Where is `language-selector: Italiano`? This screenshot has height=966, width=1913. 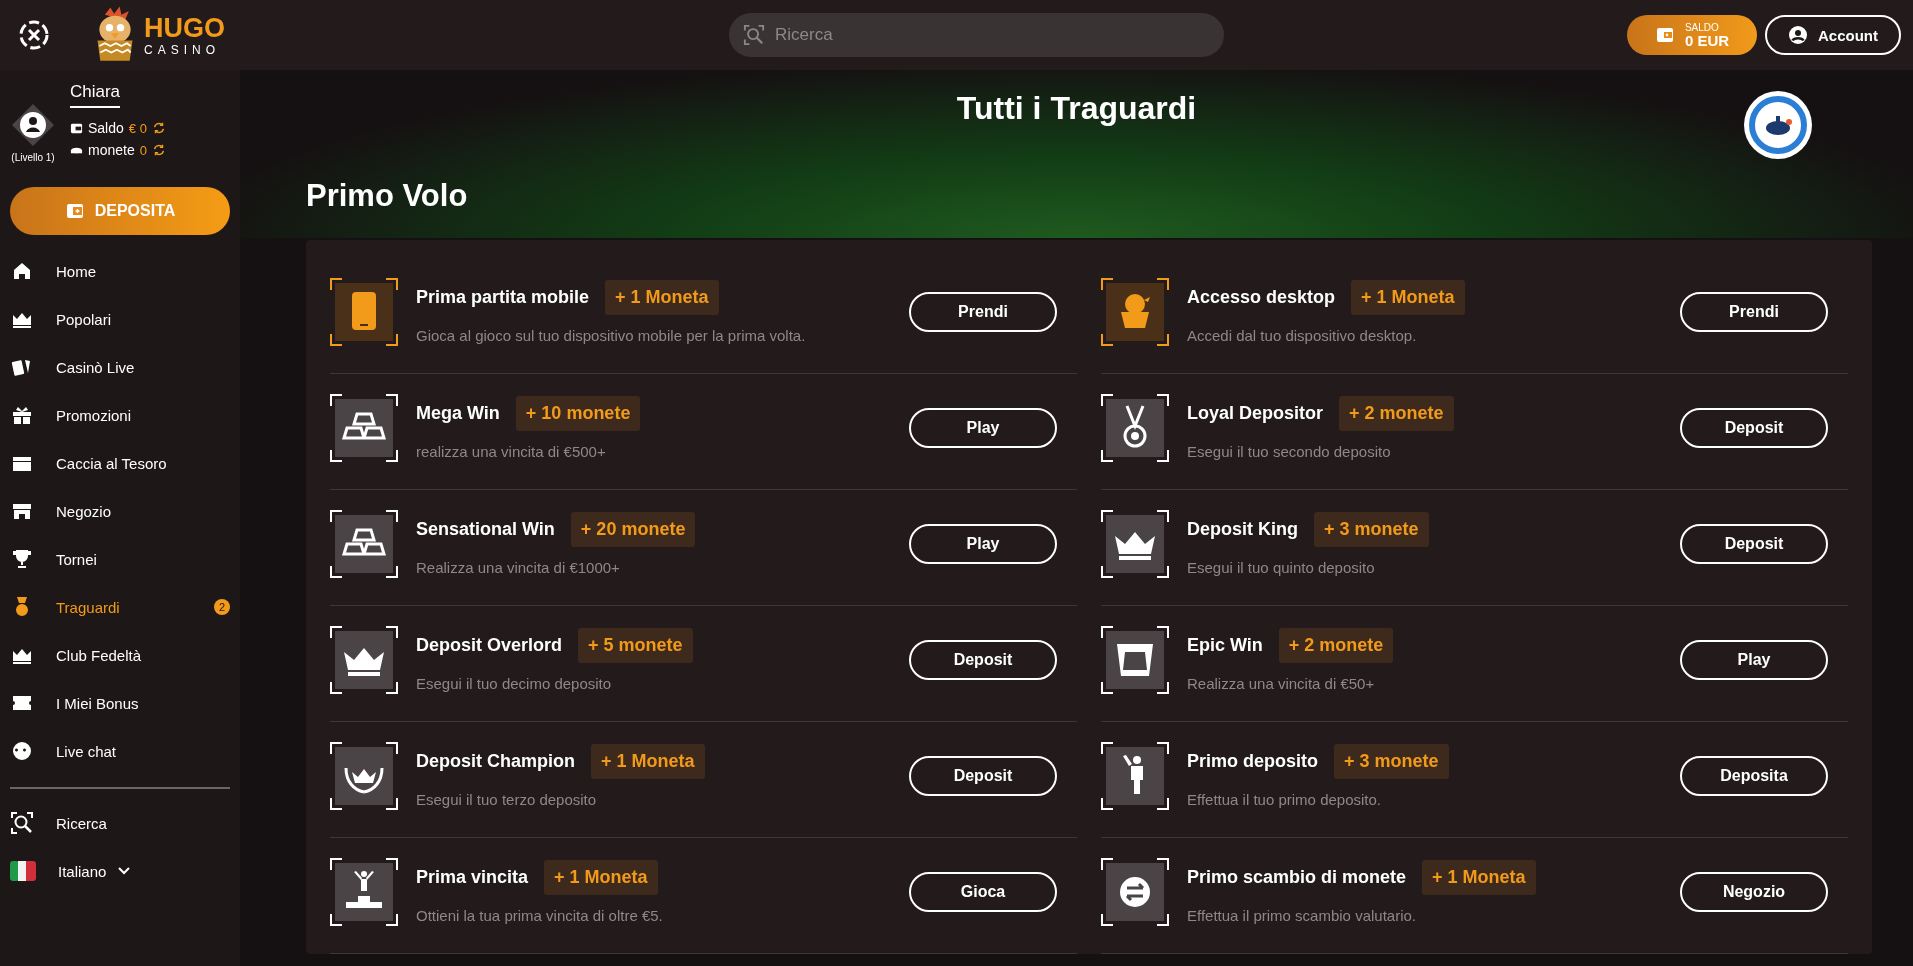
language-selector: Italiano is located at coordinates (120, 871).